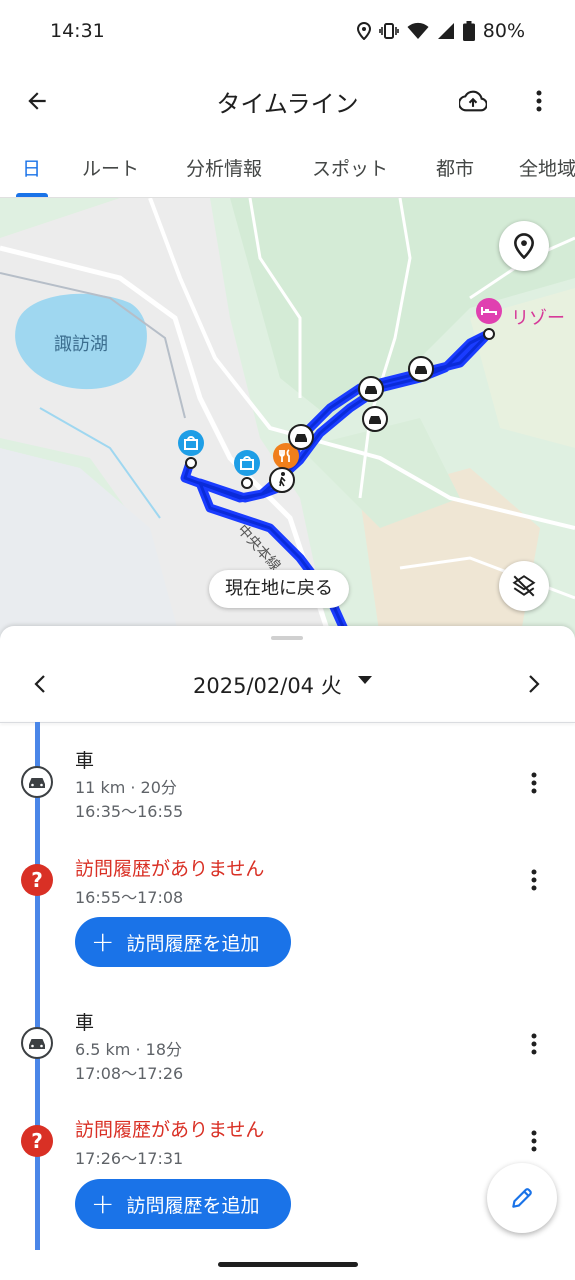 This screenshot has height=1280, width=575. Describe the element at coordinates (287, 722) in the screenshot. I see `divider` at that location.